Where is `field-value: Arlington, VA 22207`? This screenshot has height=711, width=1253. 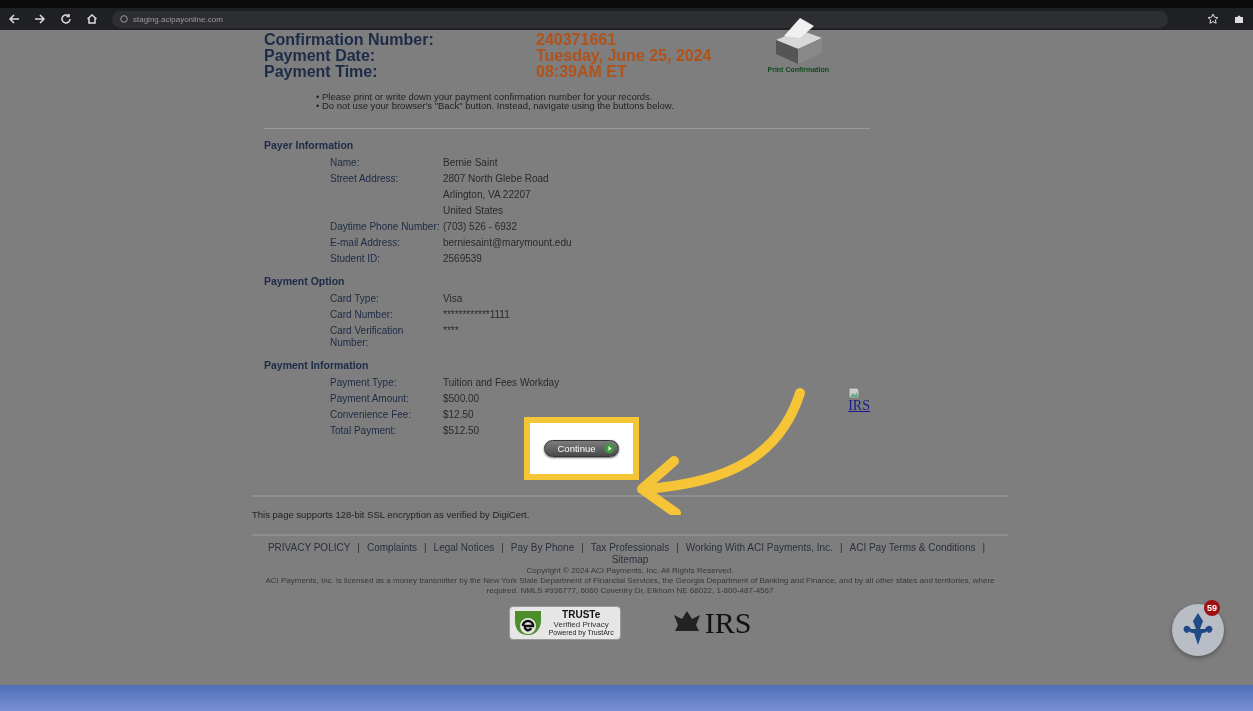
field-value: Arlington, VA 22207 is located at coordinates (487, 195).